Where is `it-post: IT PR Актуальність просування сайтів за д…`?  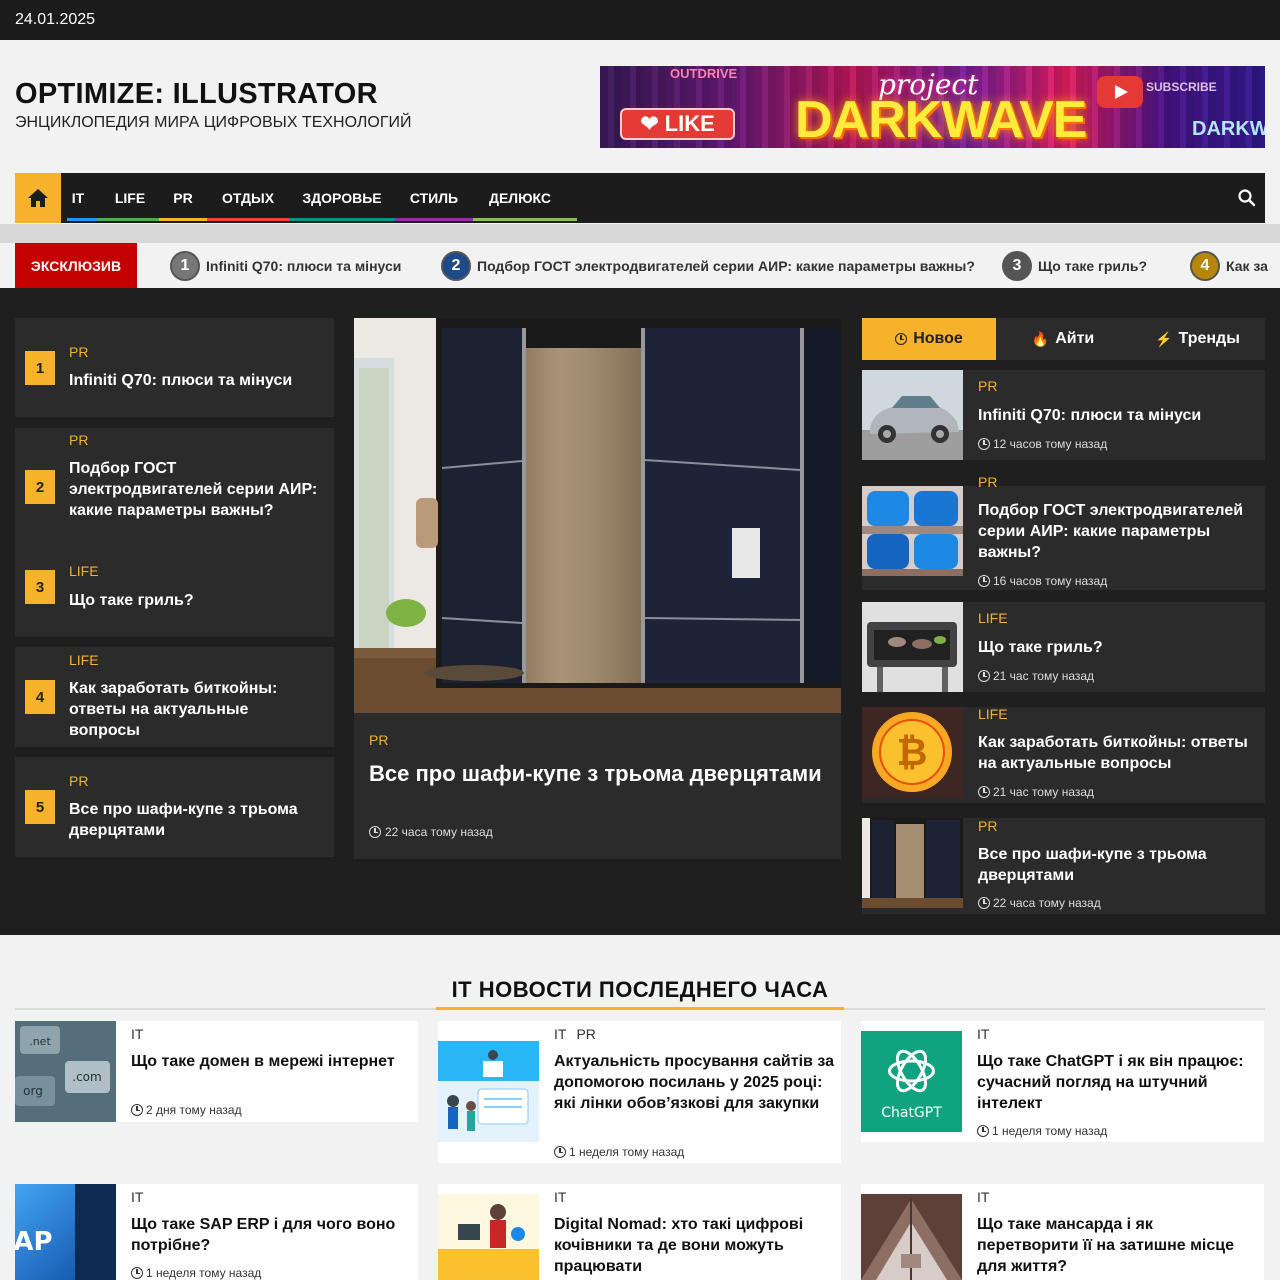
it-post: IT PR Актуальність просування сайтів за д… is located at coordinates (639, 1092).